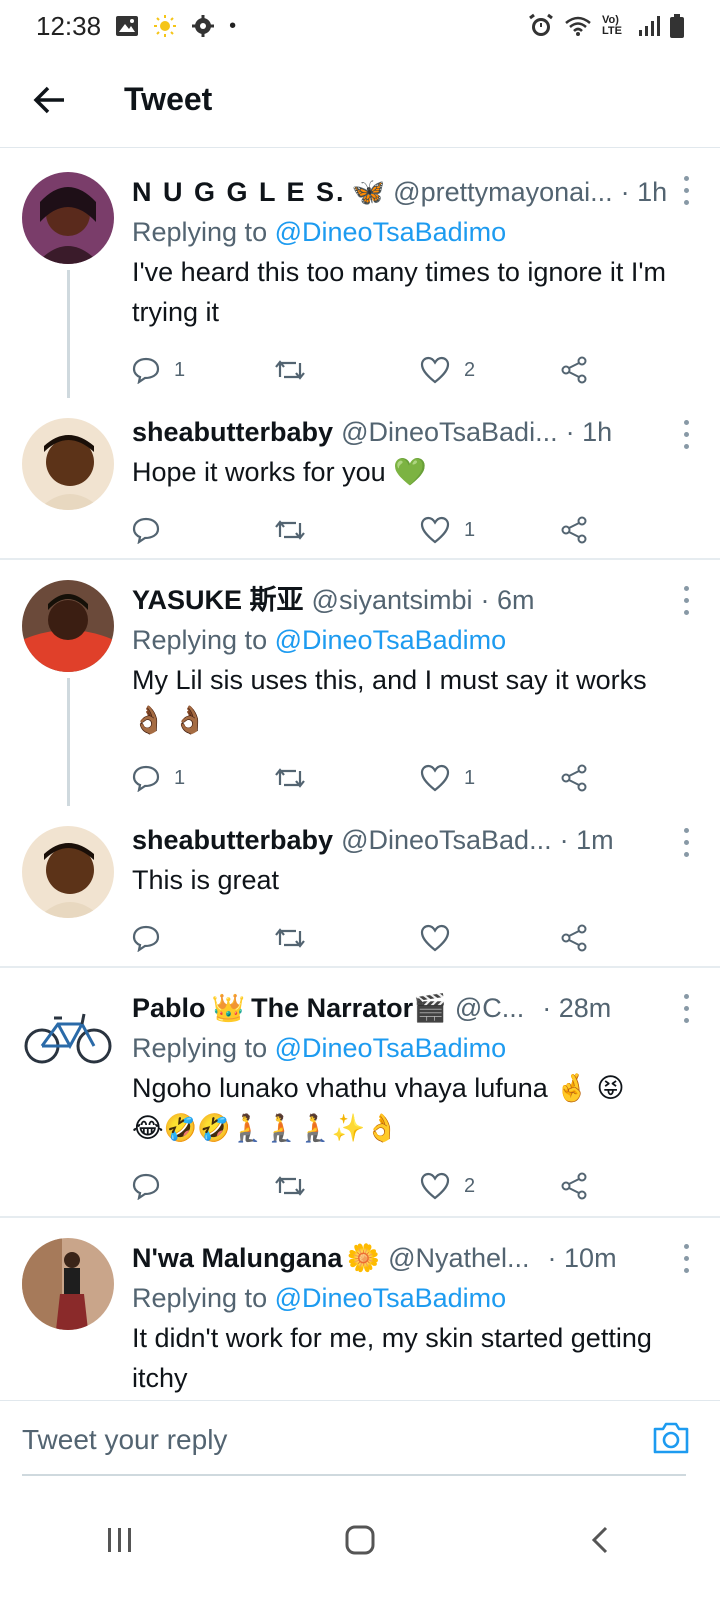  What do you see at coordinates (677, 26) in the screenshot?
I see `battery-icon` at bounding box center [677, 26].